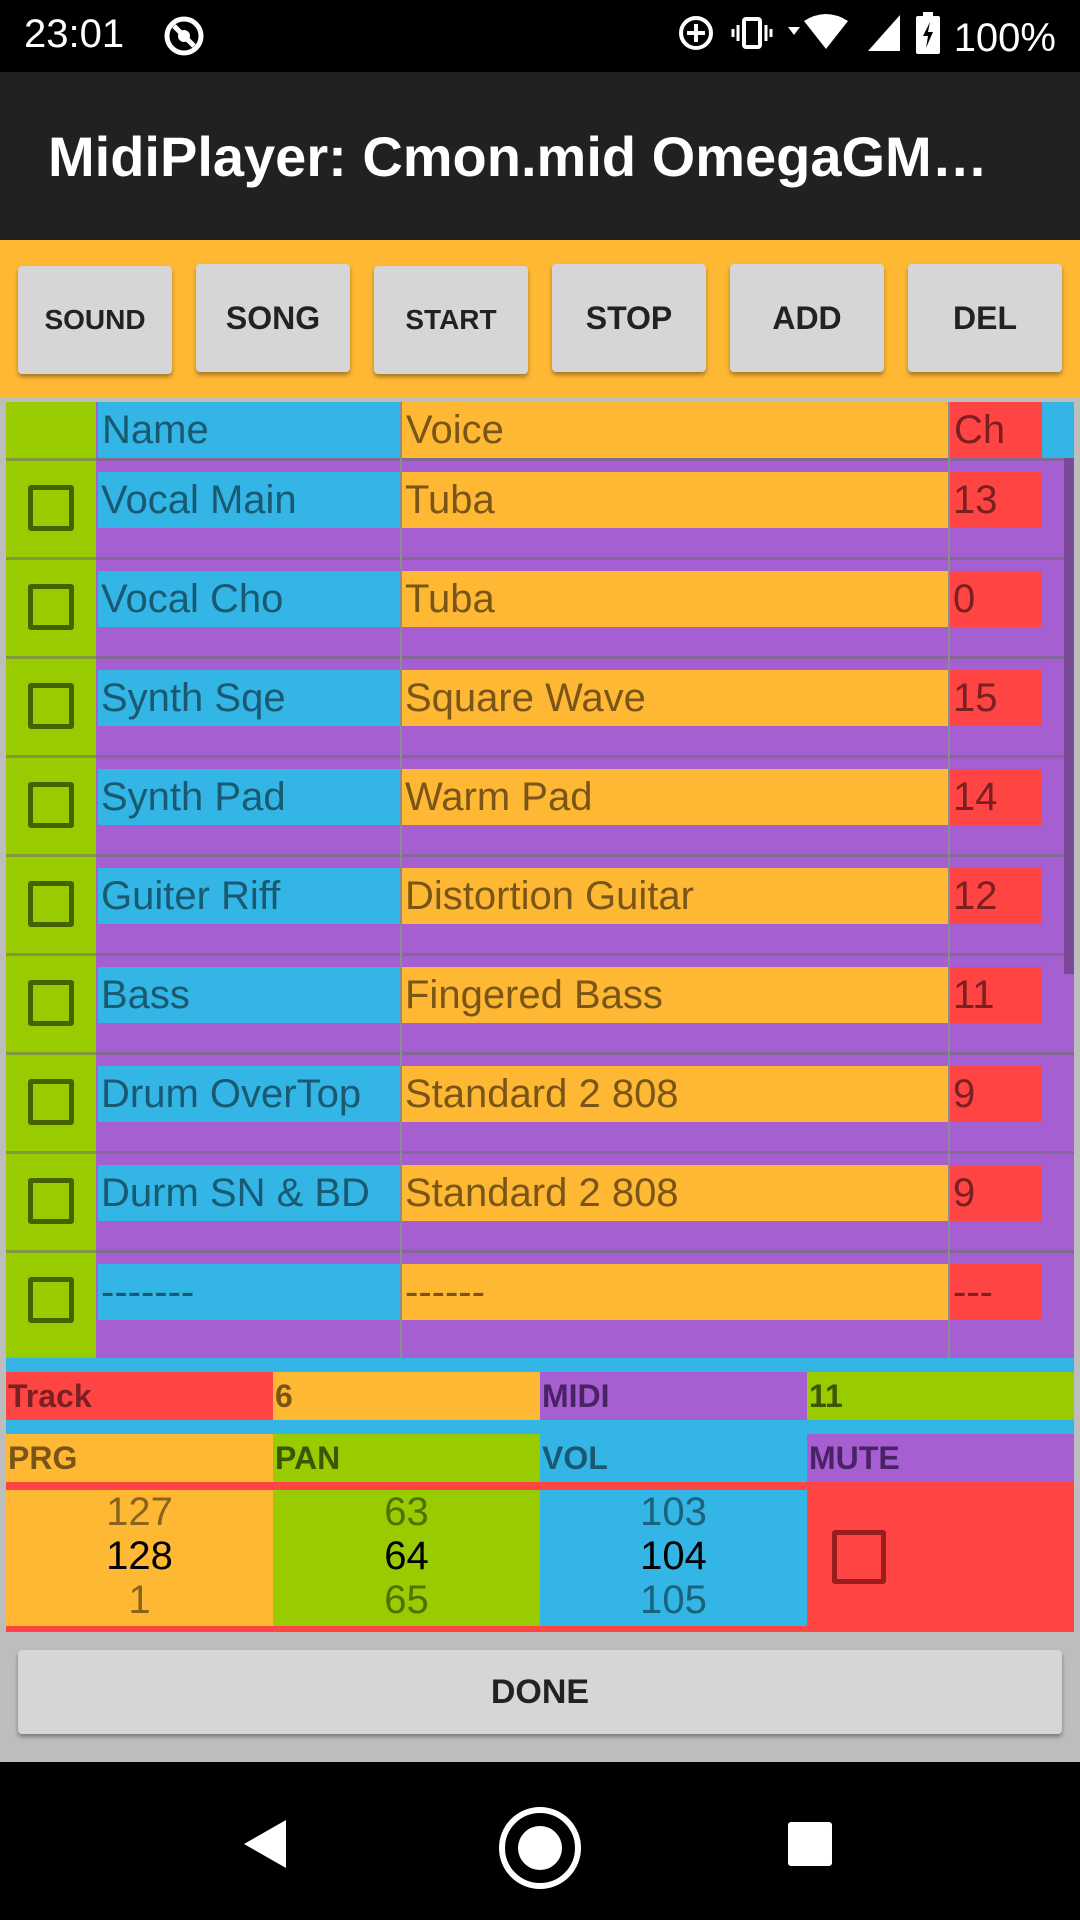 The width and height of the screenshot is (1080, 1920). Describe the element at coordinates (673, 1512) in the screenshot. I see `vol-prev: 103` at that location.